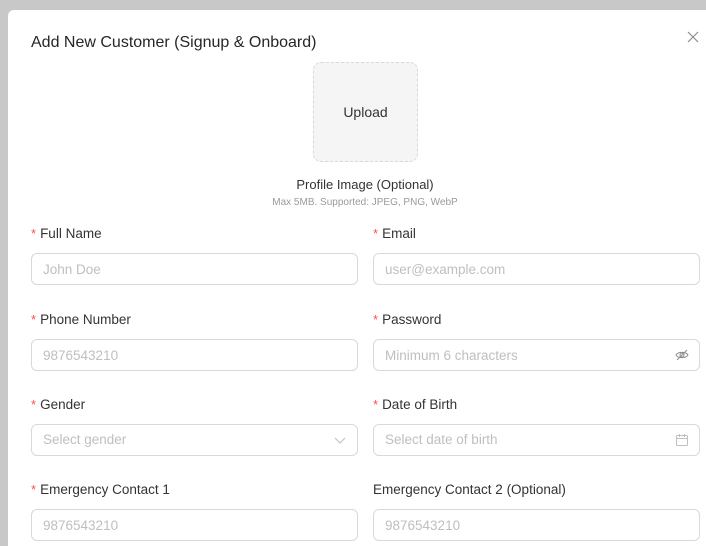  Describe the element at coordinates (365, 184) in the screenshot. I see `profile-image-label: Profile Image (Optional)` at that location.